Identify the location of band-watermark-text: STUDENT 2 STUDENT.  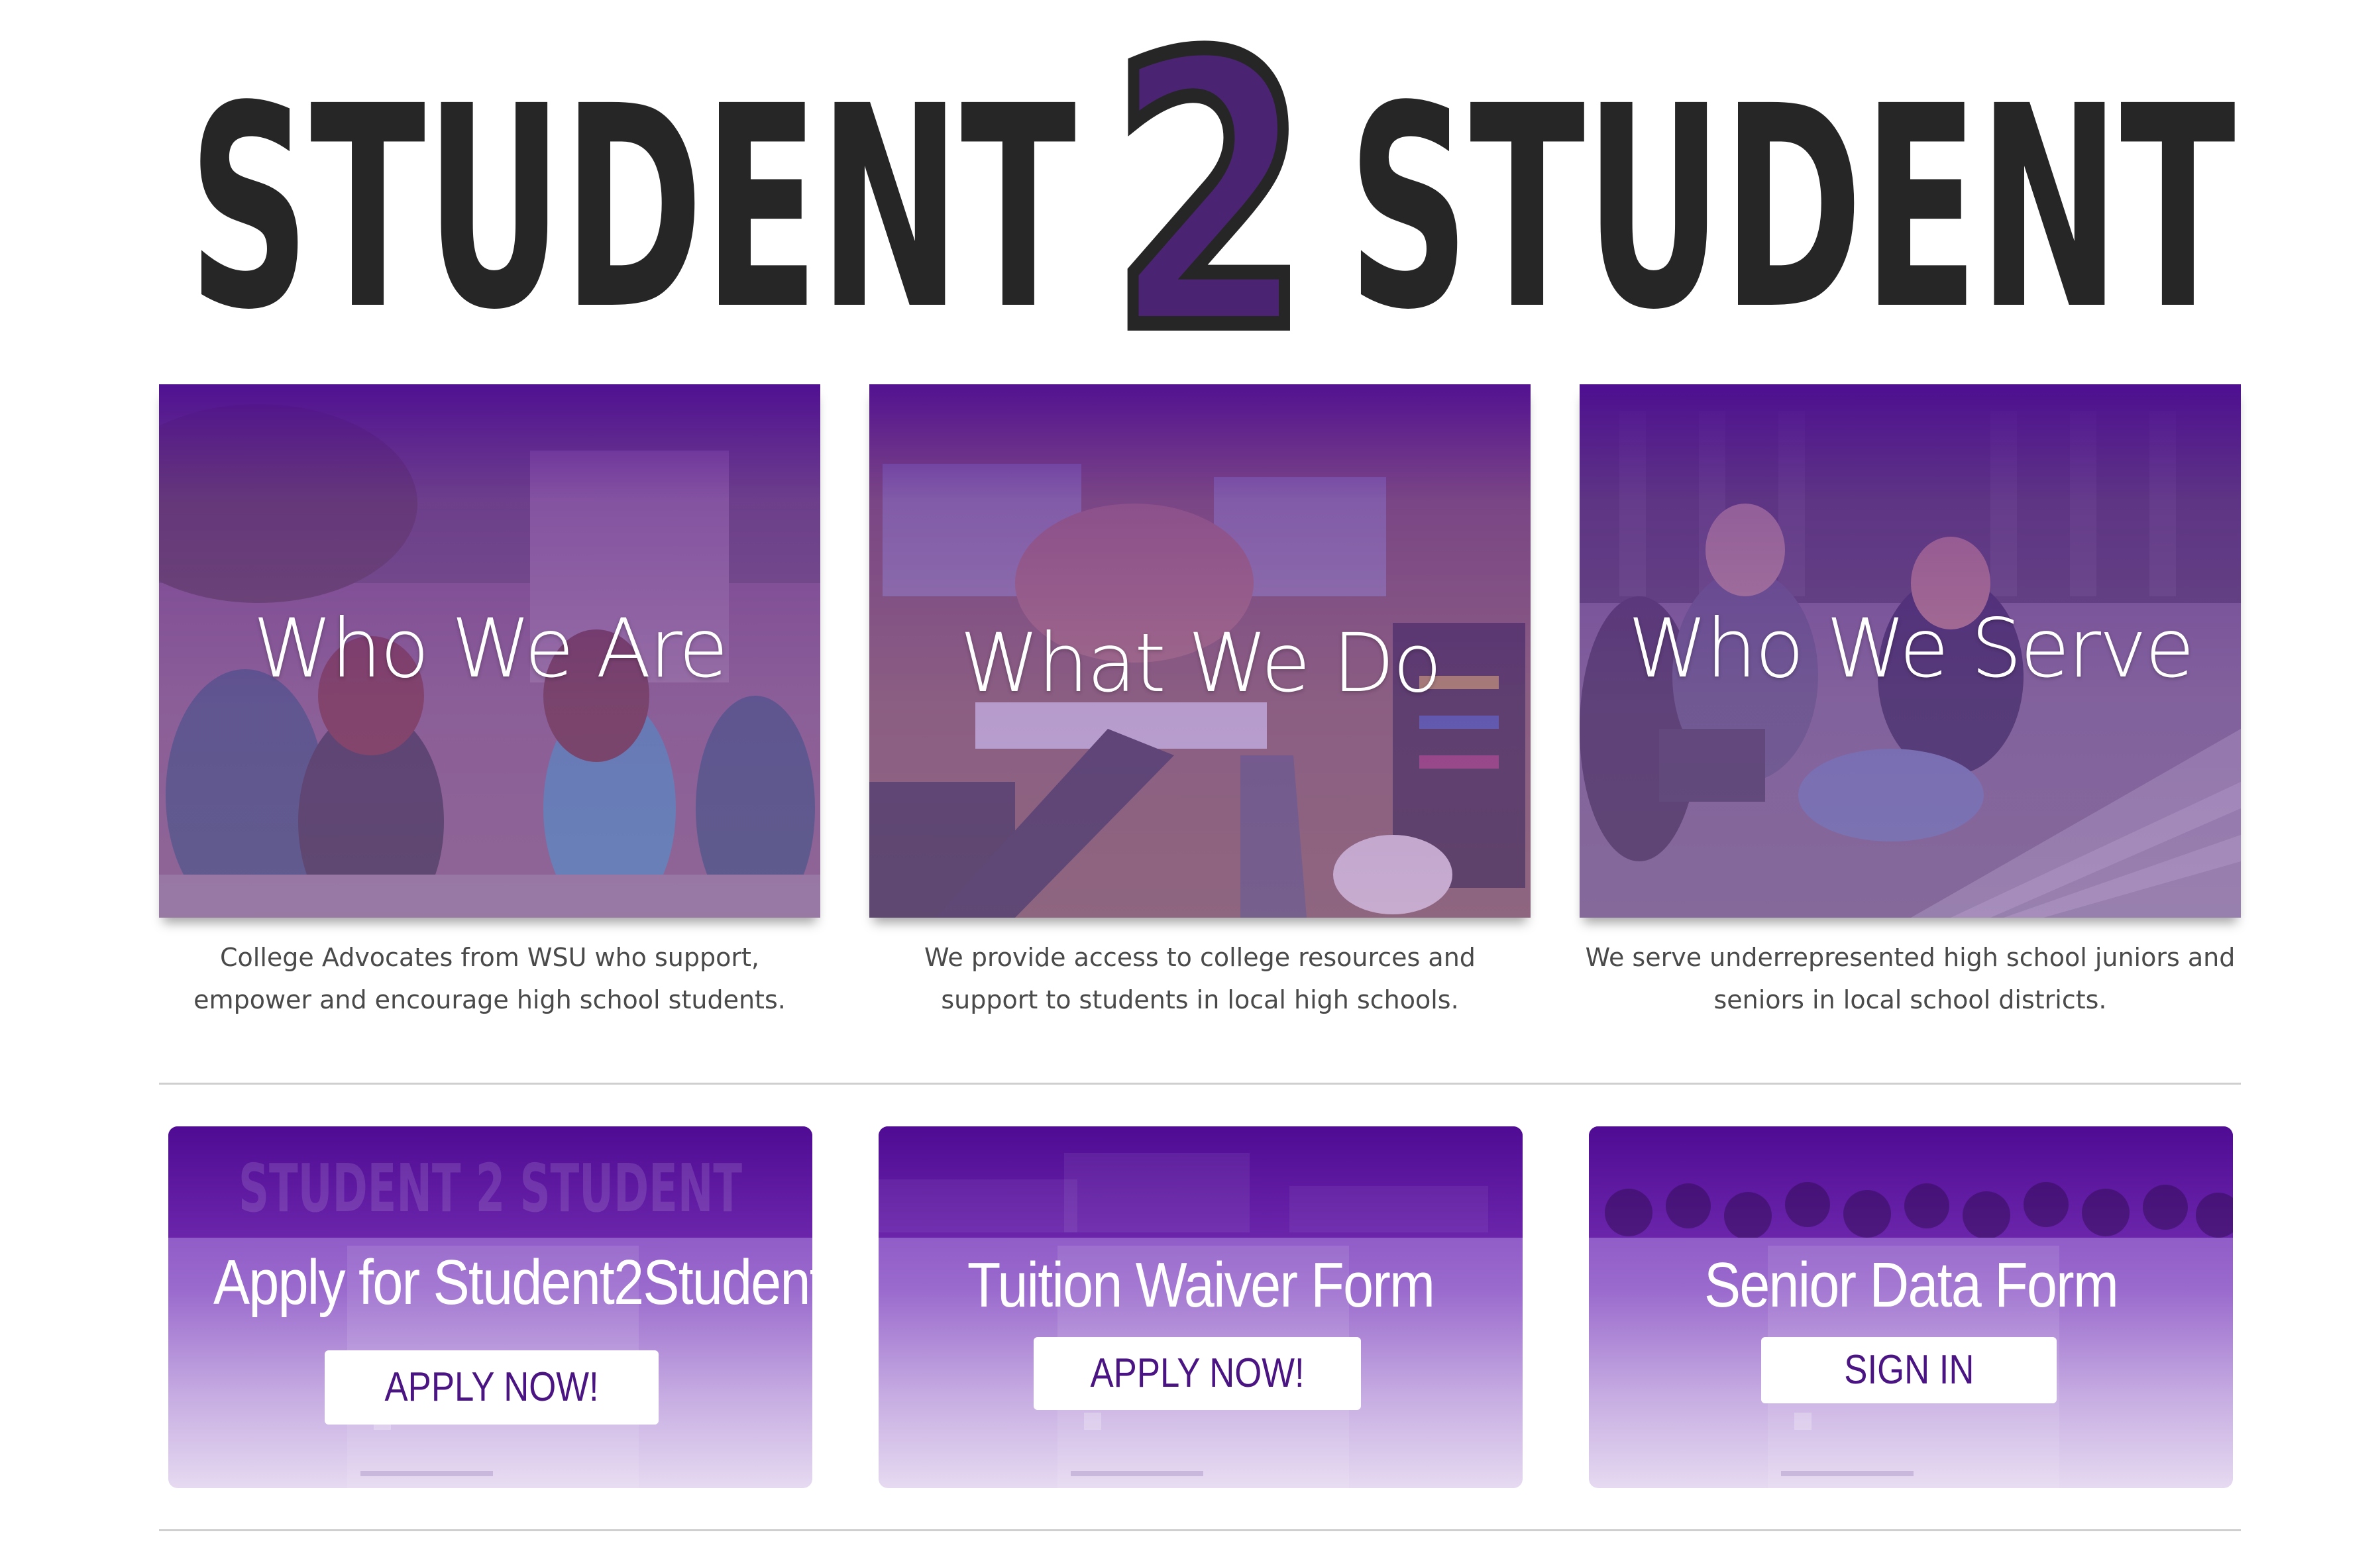
(490, 1188).